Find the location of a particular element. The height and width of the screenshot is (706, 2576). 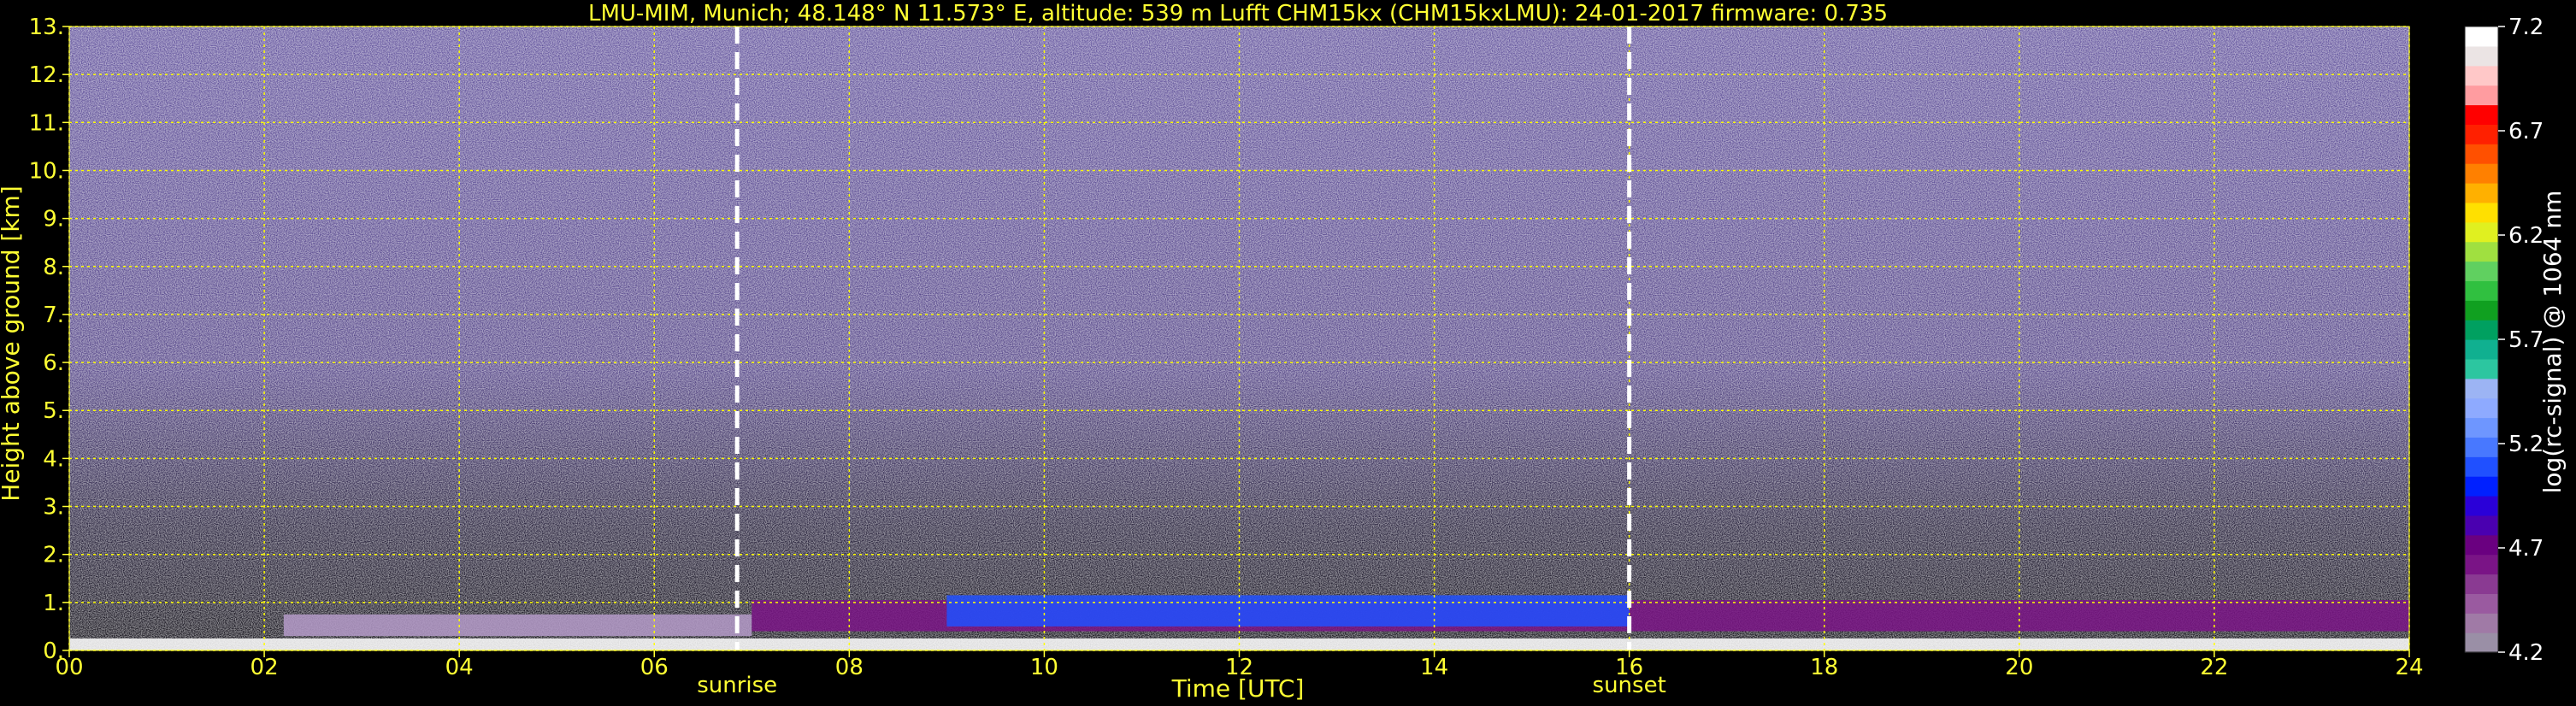

x-tick-label-22: 22 is located at coordinates (2214, 667).